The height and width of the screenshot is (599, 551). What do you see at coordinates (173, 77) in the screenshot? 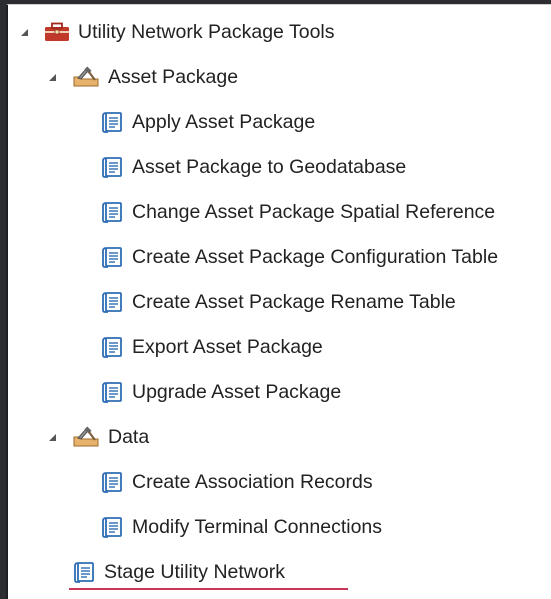
I see `tree-node-label: Asset Package` at bounding box center [173, 77].